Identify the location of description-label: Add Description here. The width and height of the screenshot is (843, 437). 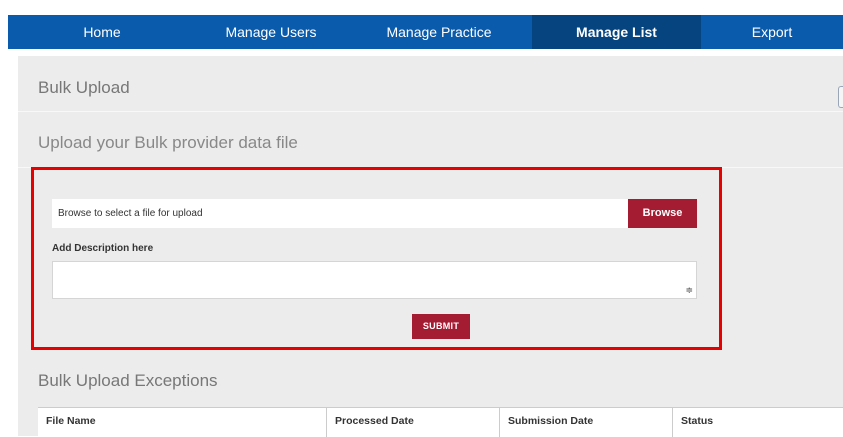
(103, 248).